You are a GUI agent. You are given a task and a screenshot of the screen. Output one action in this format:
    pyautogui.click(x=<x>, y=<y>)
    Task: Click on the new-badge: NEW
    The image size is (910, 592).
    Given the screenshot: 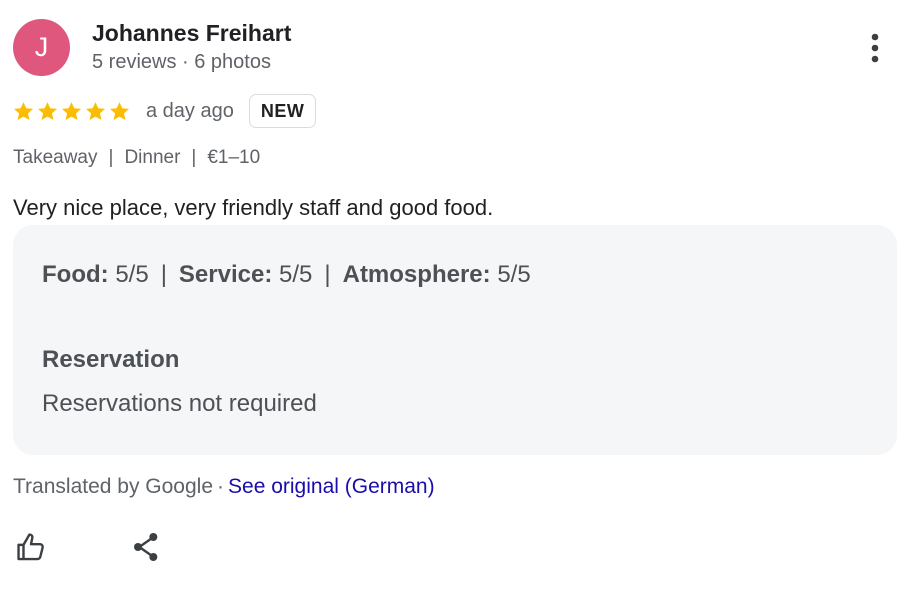 What is the action you would take?
    pyautogui.click(x=282, y=111)
    